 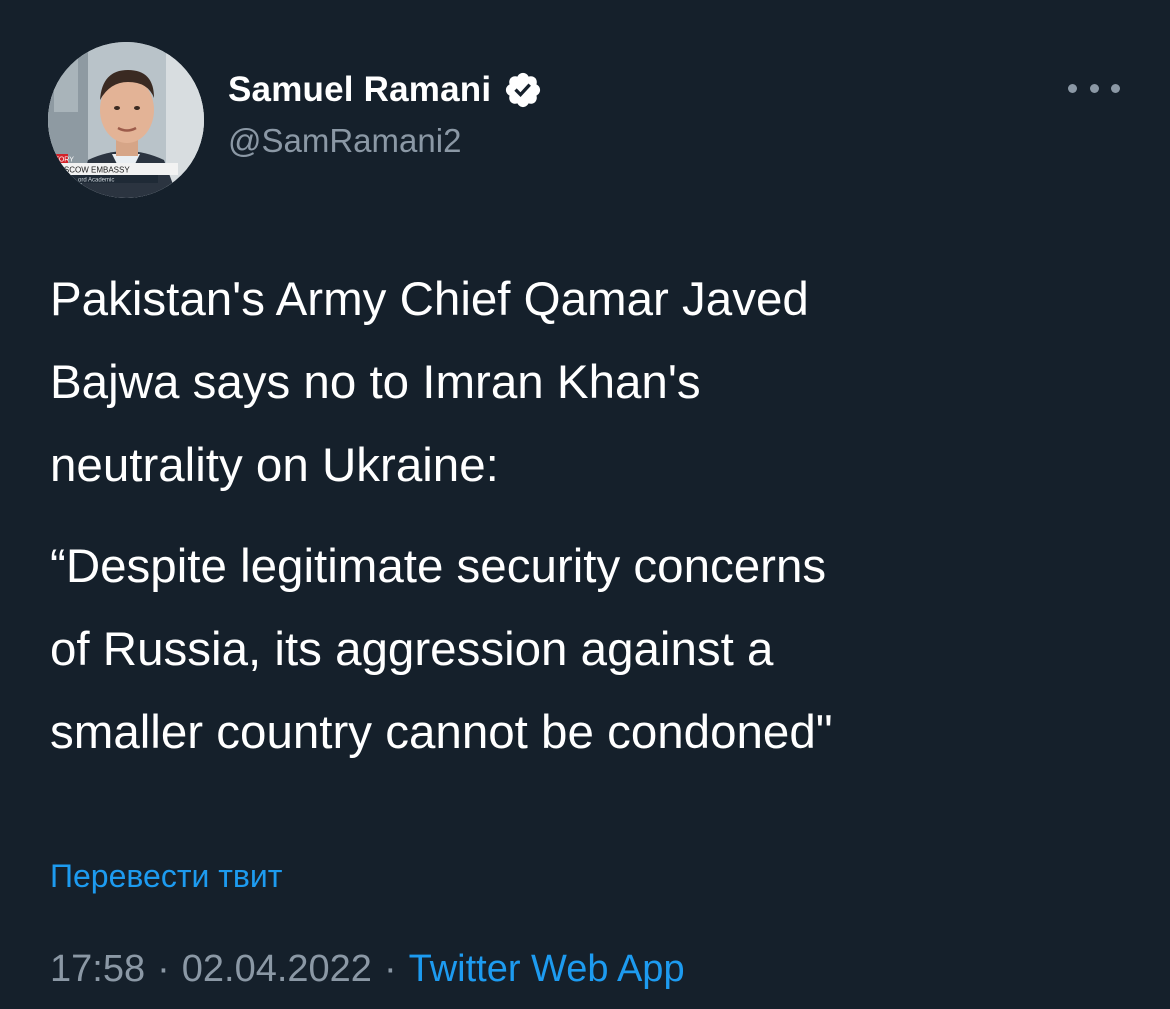 I want to click on verified-badge-icon, so click(x=523, y=90).